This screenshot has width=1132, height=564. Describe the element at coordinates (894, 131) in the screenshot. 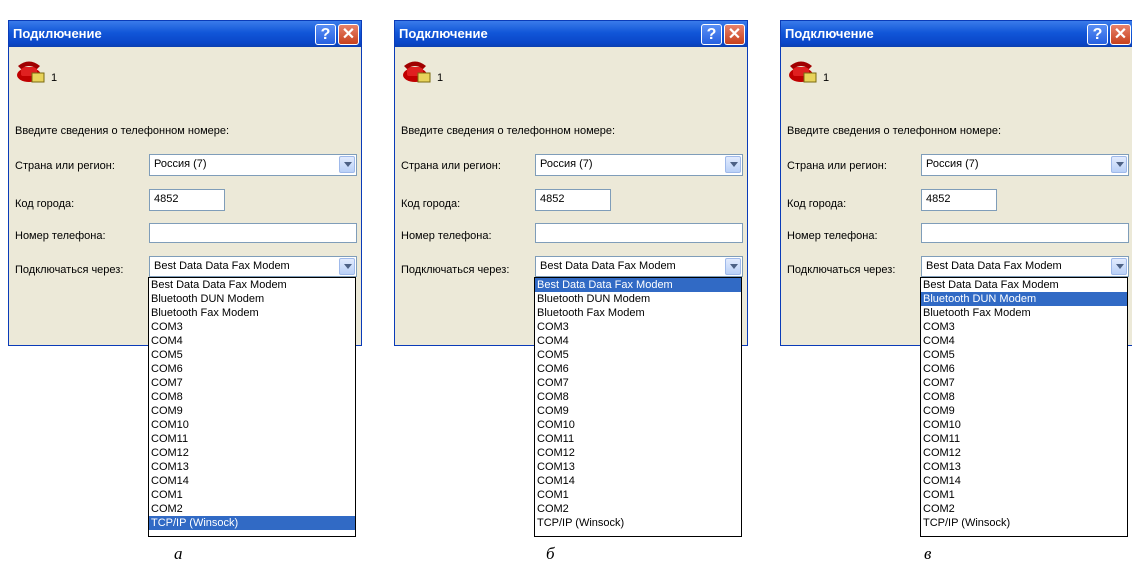

I see `prompt-text: Введите сведения о телефонном номере:` at that location.